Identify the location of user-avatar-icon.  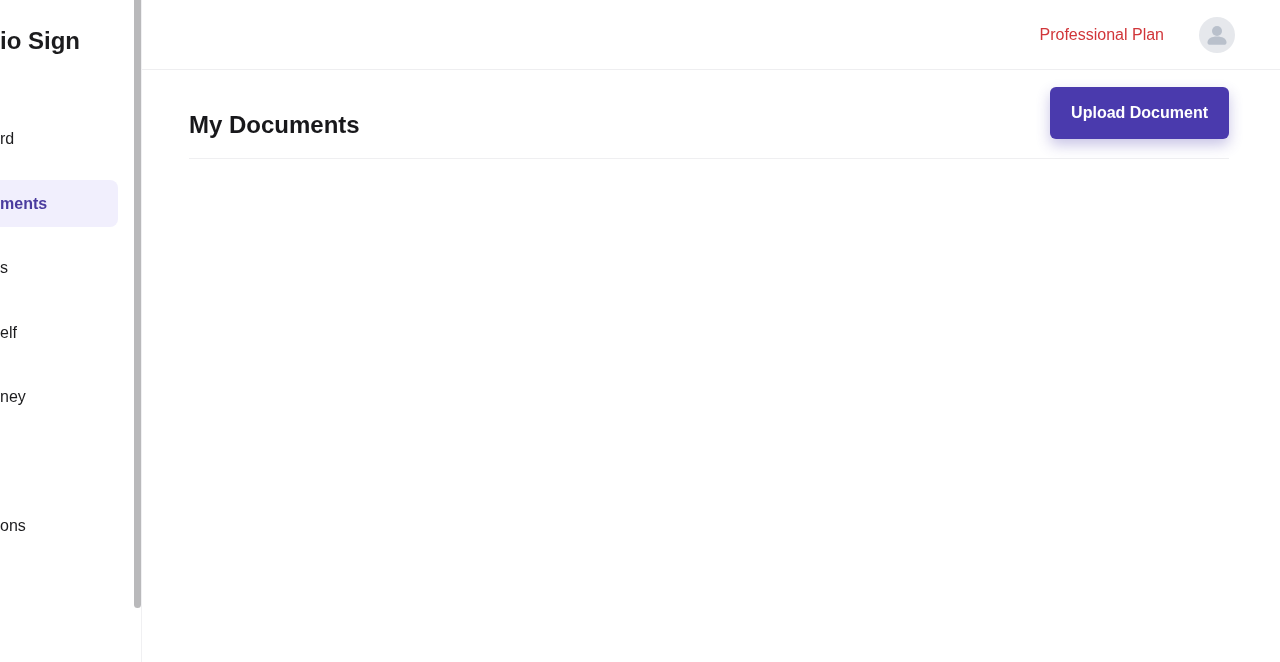
(1217, 34).